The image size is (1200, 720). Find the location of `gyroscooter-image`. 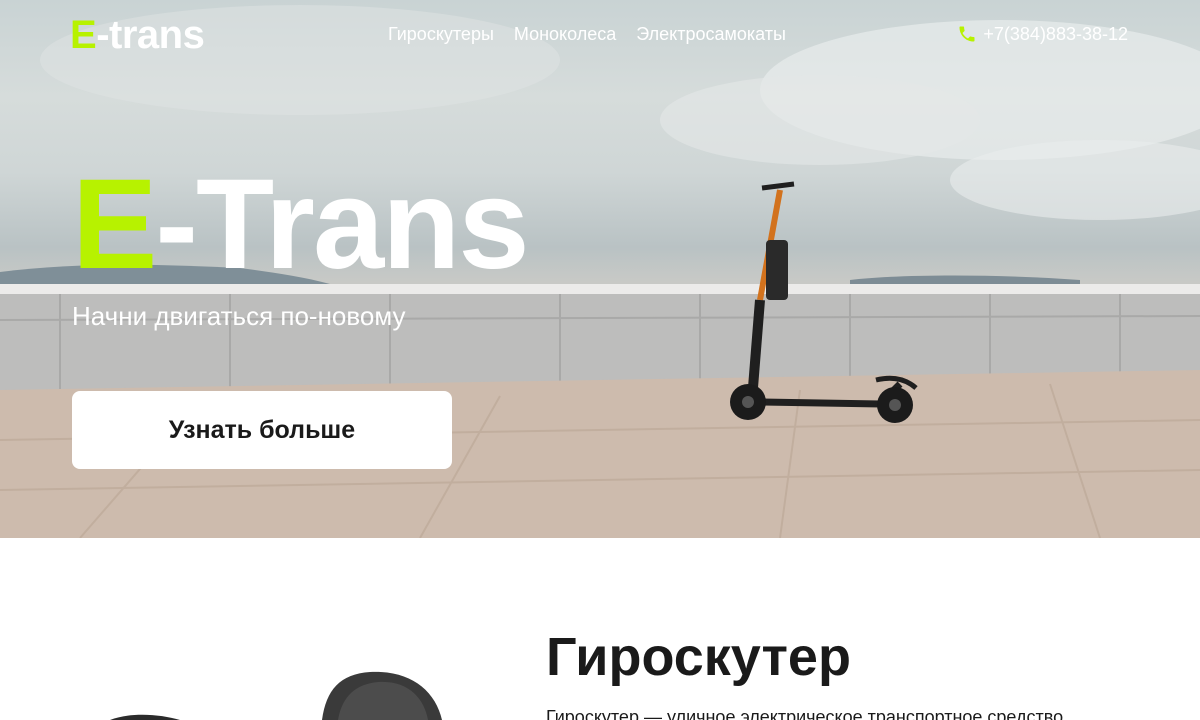

gyroscooter-image is located at coordinates (276, 695).